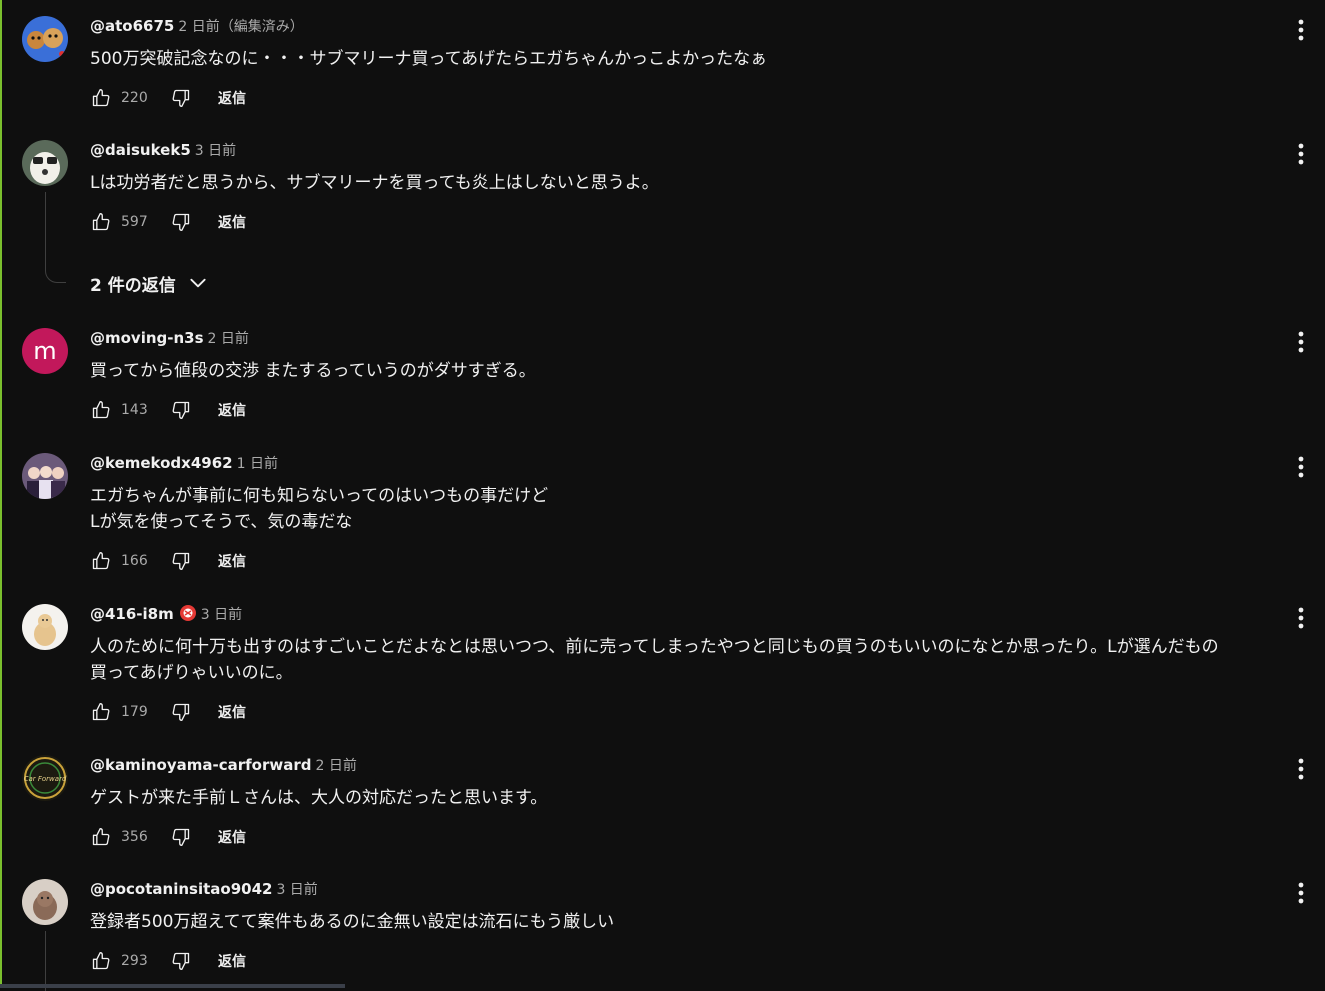  I want to click on author-handle: @ato6675, so click(132, 26).